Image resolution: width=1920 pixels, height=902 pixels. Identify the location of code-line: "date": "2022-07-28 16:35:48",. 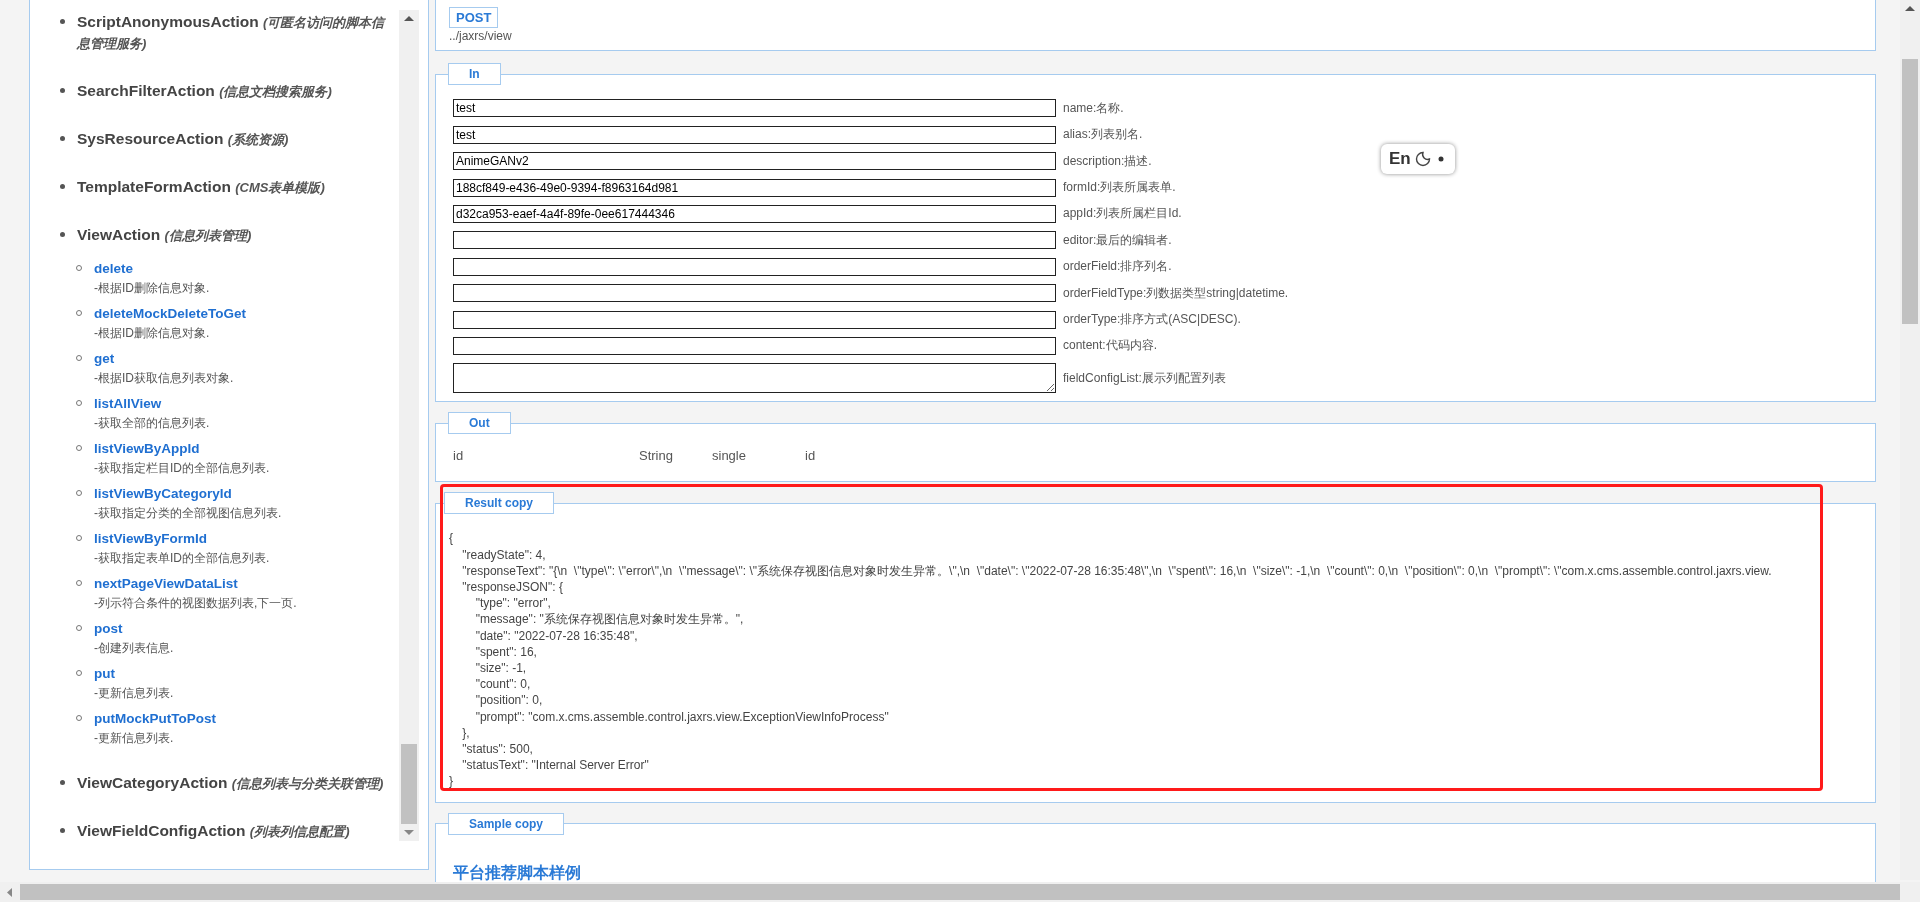
(556, 635).